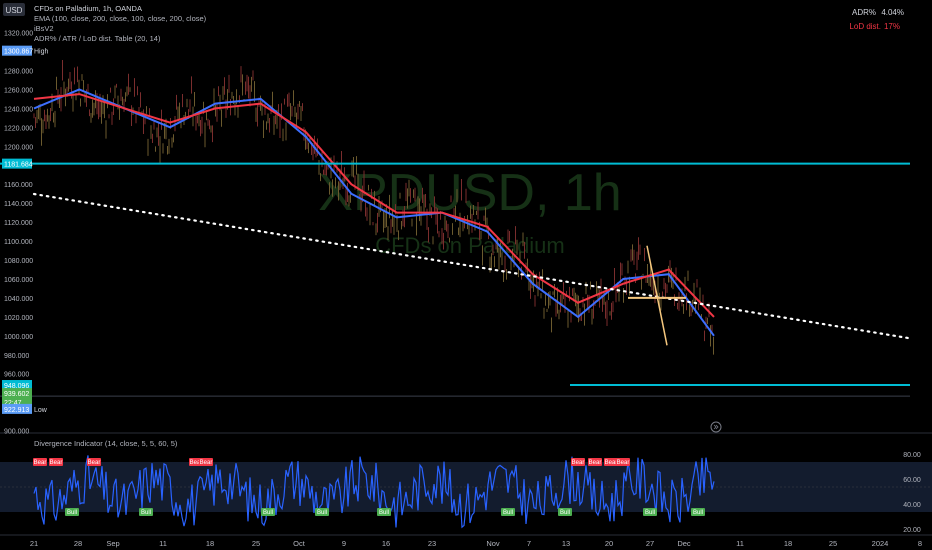  What do you see at coordinates (18, 109) in the screenshot?
I see `price-tick: 1240.000` at bounding box center [18, 109].